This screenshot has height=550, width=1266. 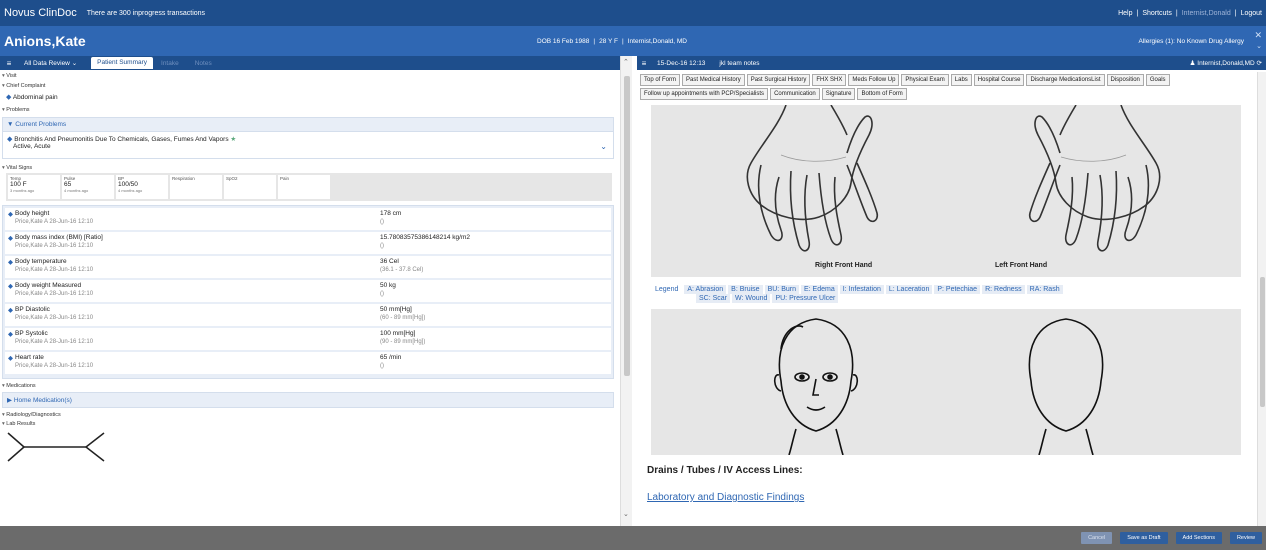 I want to click on tile-label: Pain, so click(x=285, y=178).